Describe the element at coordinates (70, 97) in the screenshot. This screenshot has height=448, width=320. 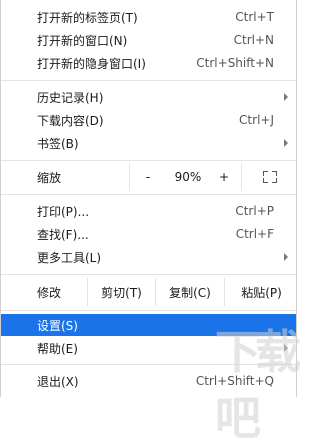
I see `menu-label: 历史记录(H)` at that location.